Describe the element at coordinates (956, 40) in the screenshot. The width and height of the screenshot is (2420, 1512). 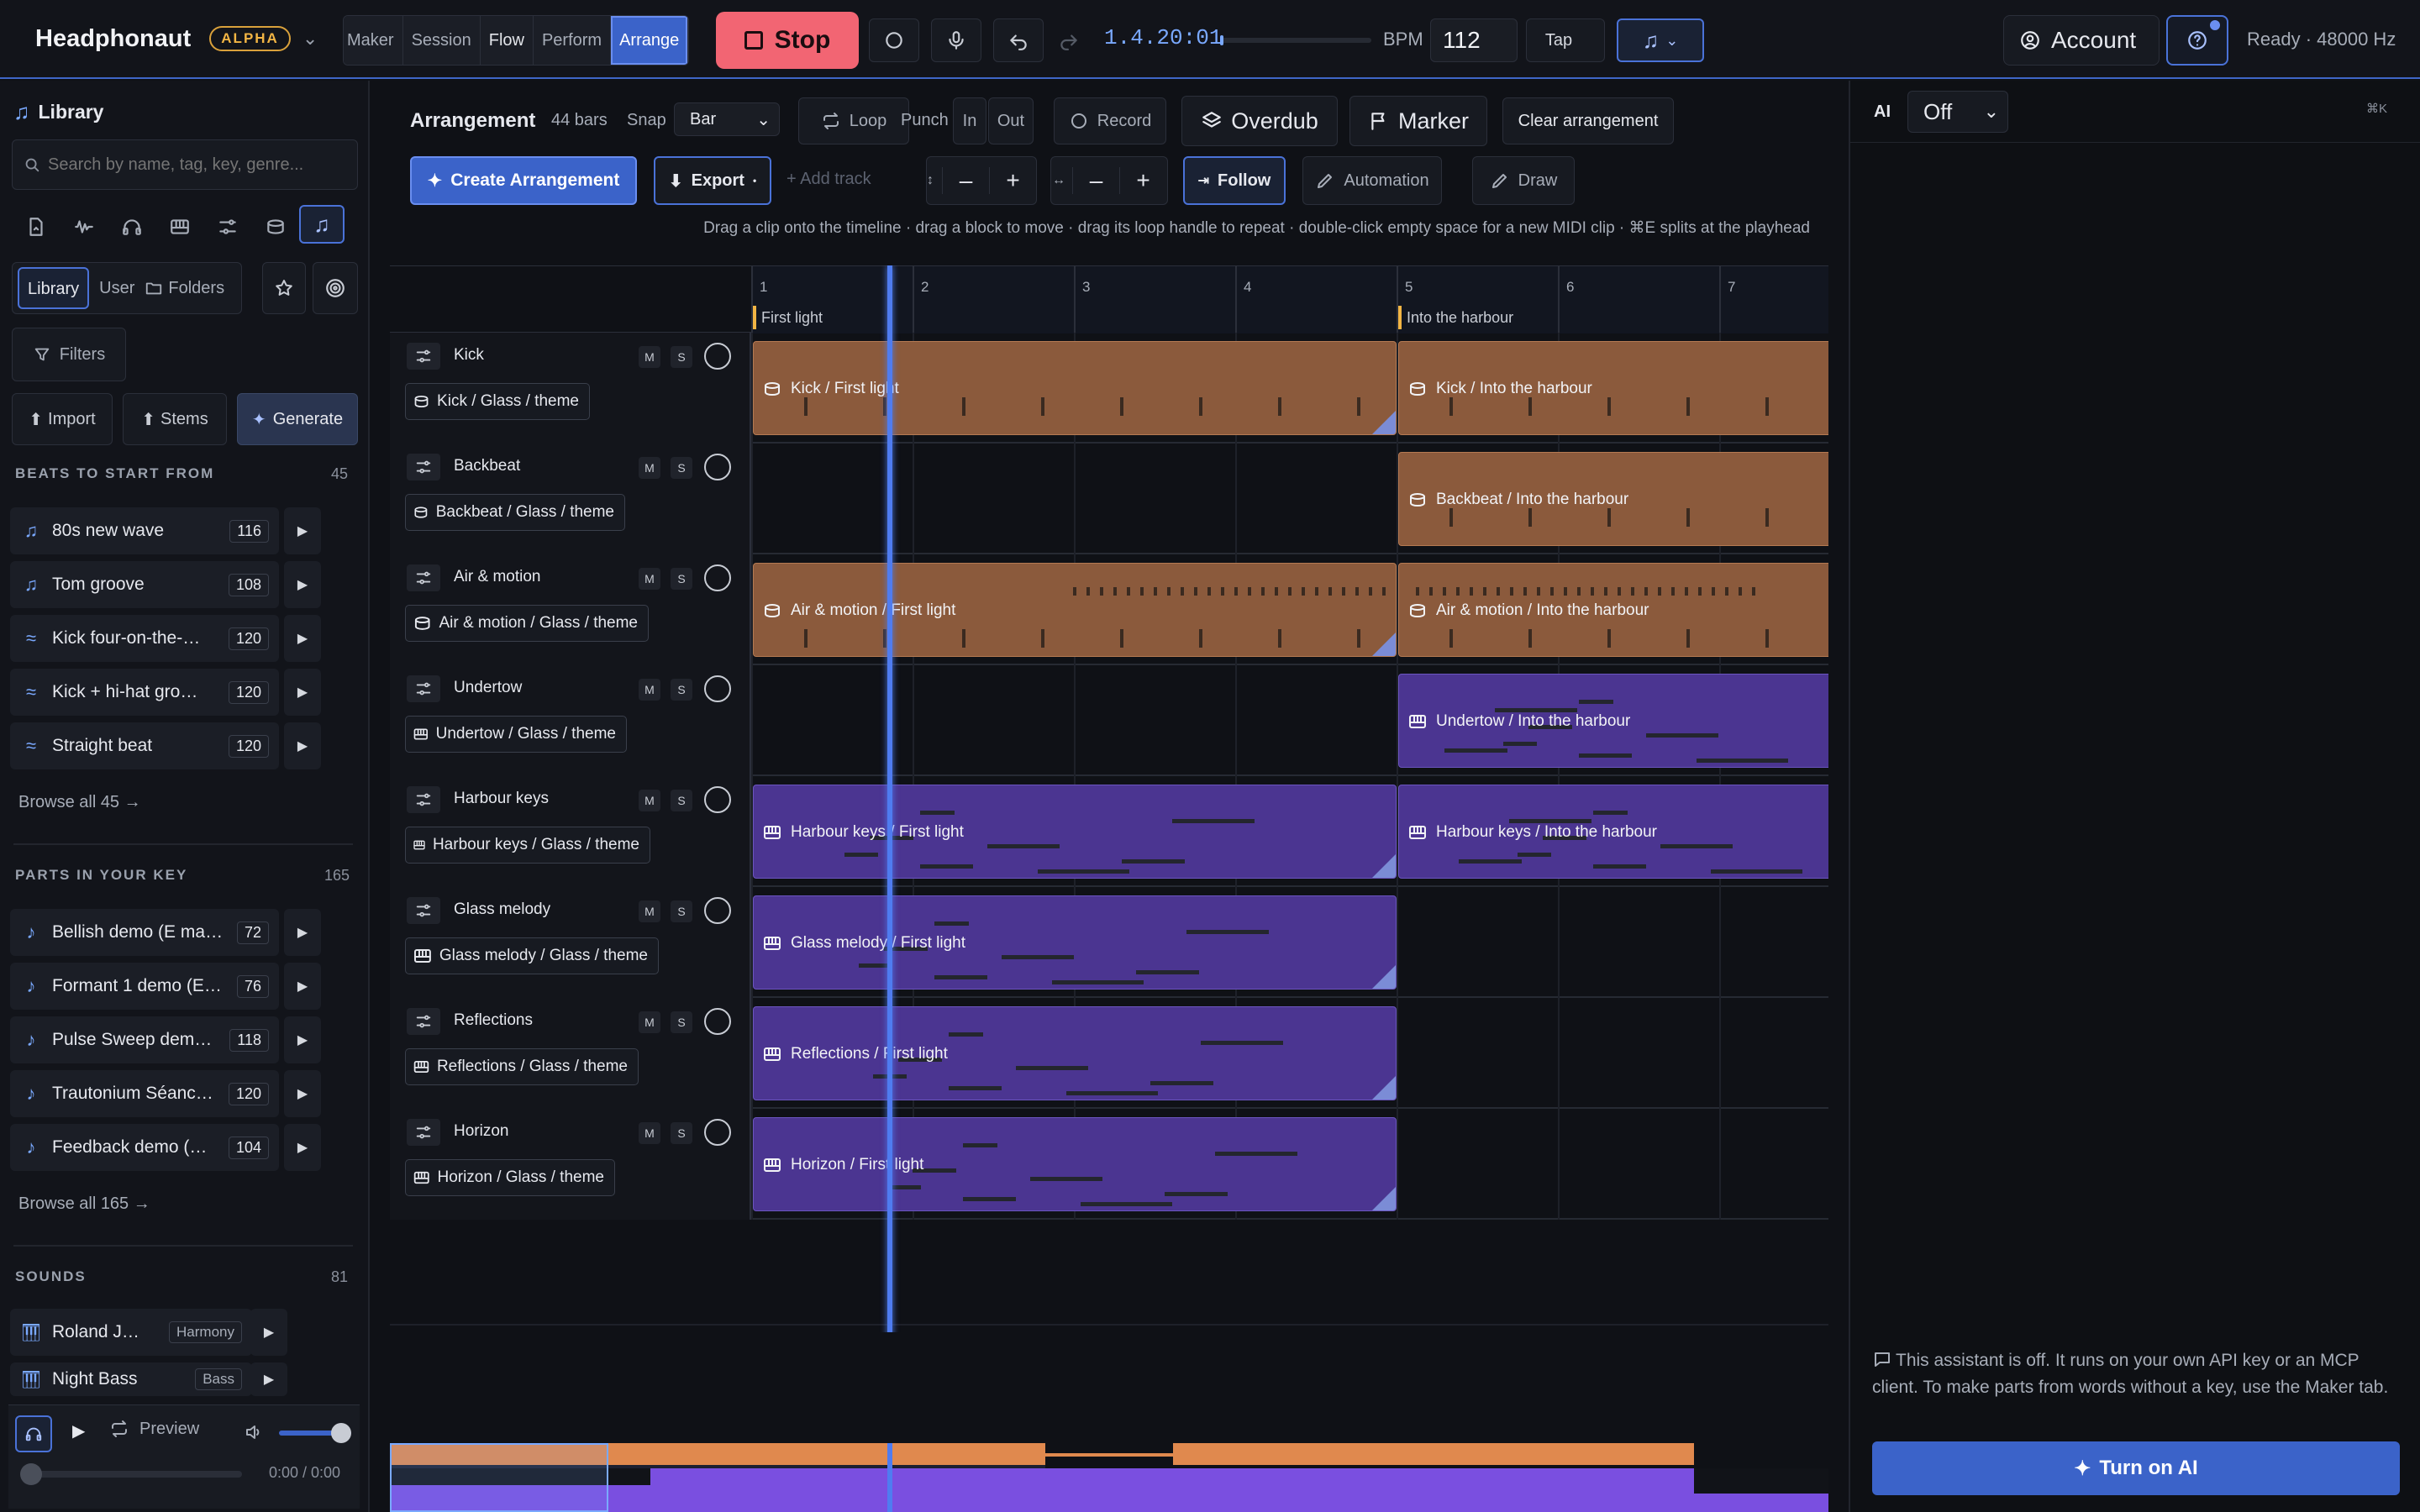
I see `mic-button` at that location.